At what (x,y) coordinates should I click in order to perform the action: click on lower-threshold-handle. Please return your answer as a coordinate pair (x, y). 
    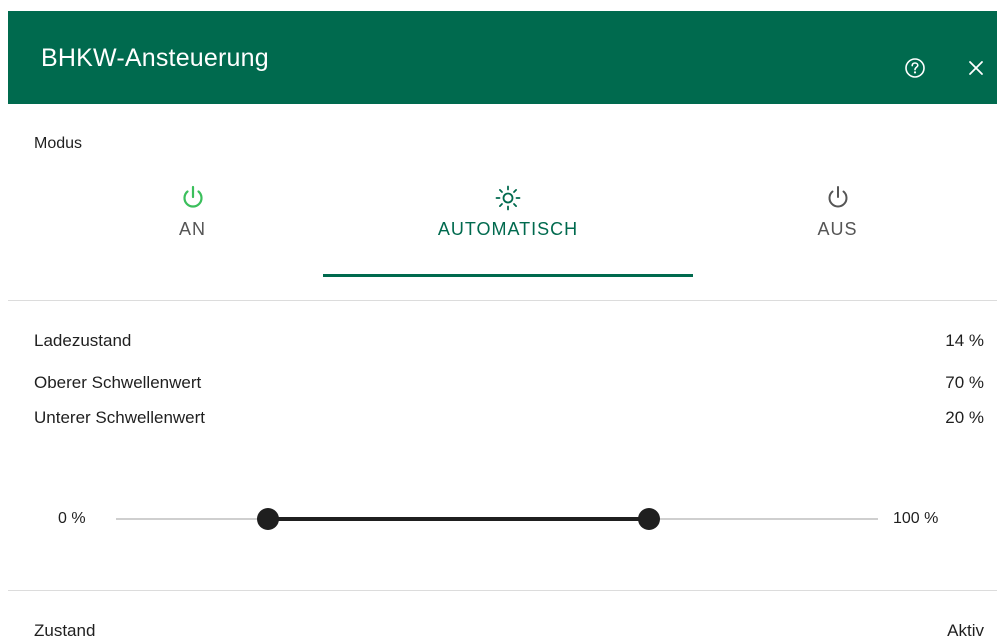
    Looking at the image, I should click on (268, 519).